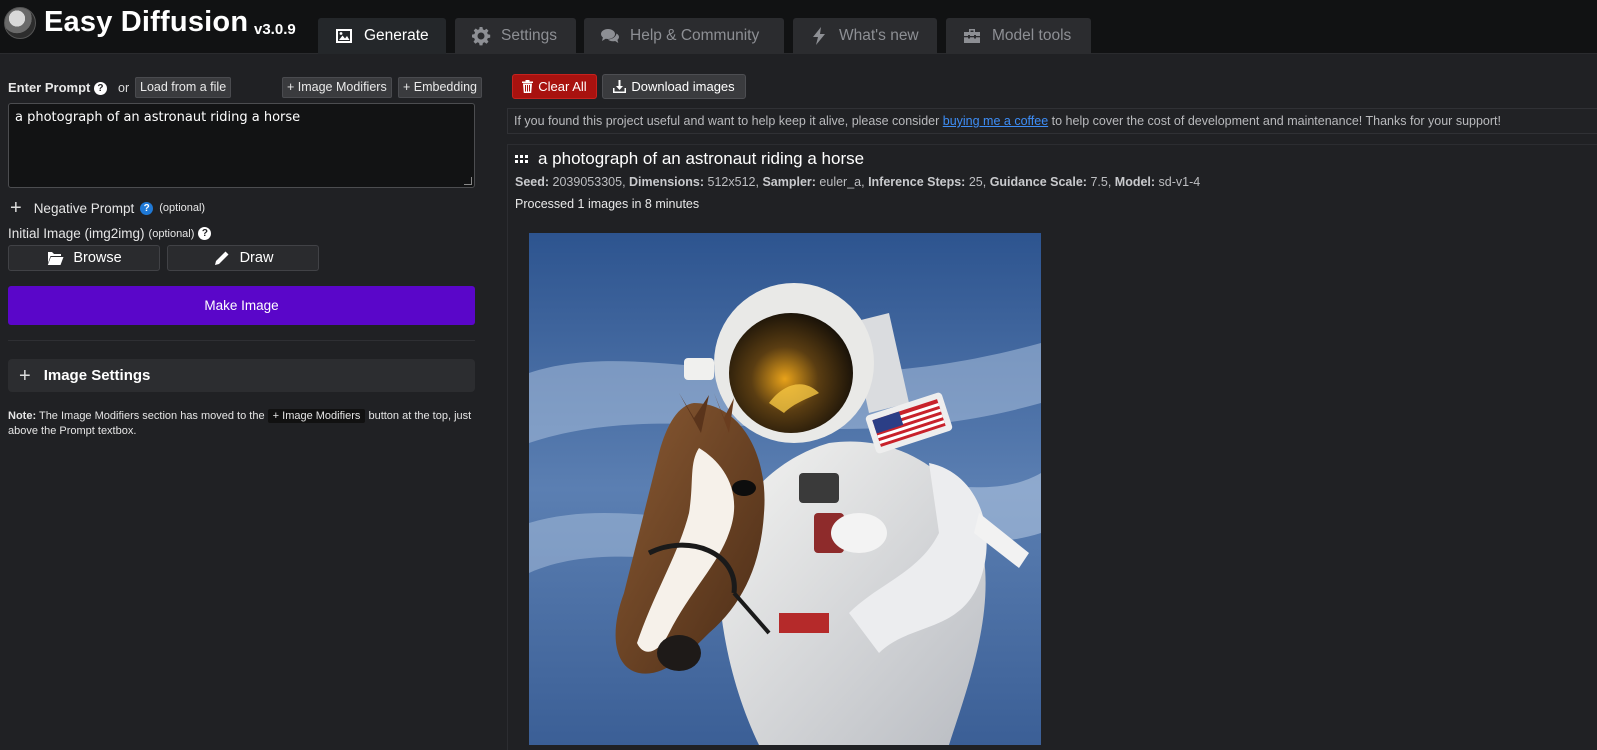 This screenshot has width=1597, height=750. Describe the element at coordinates (275, 29) in the screenshot. I see `app-version: v3.0.9` at that location.